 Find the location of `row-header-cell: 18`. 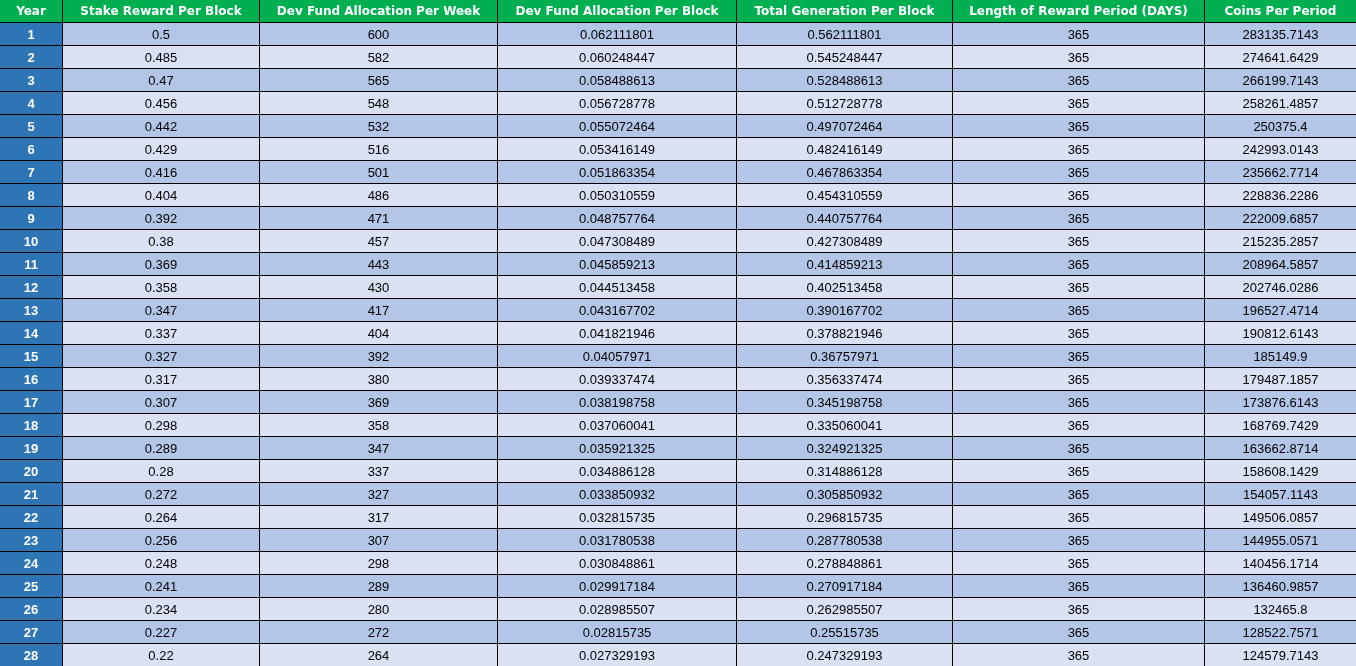

row-header-cell: 18 is located at coordinates (31, 425).